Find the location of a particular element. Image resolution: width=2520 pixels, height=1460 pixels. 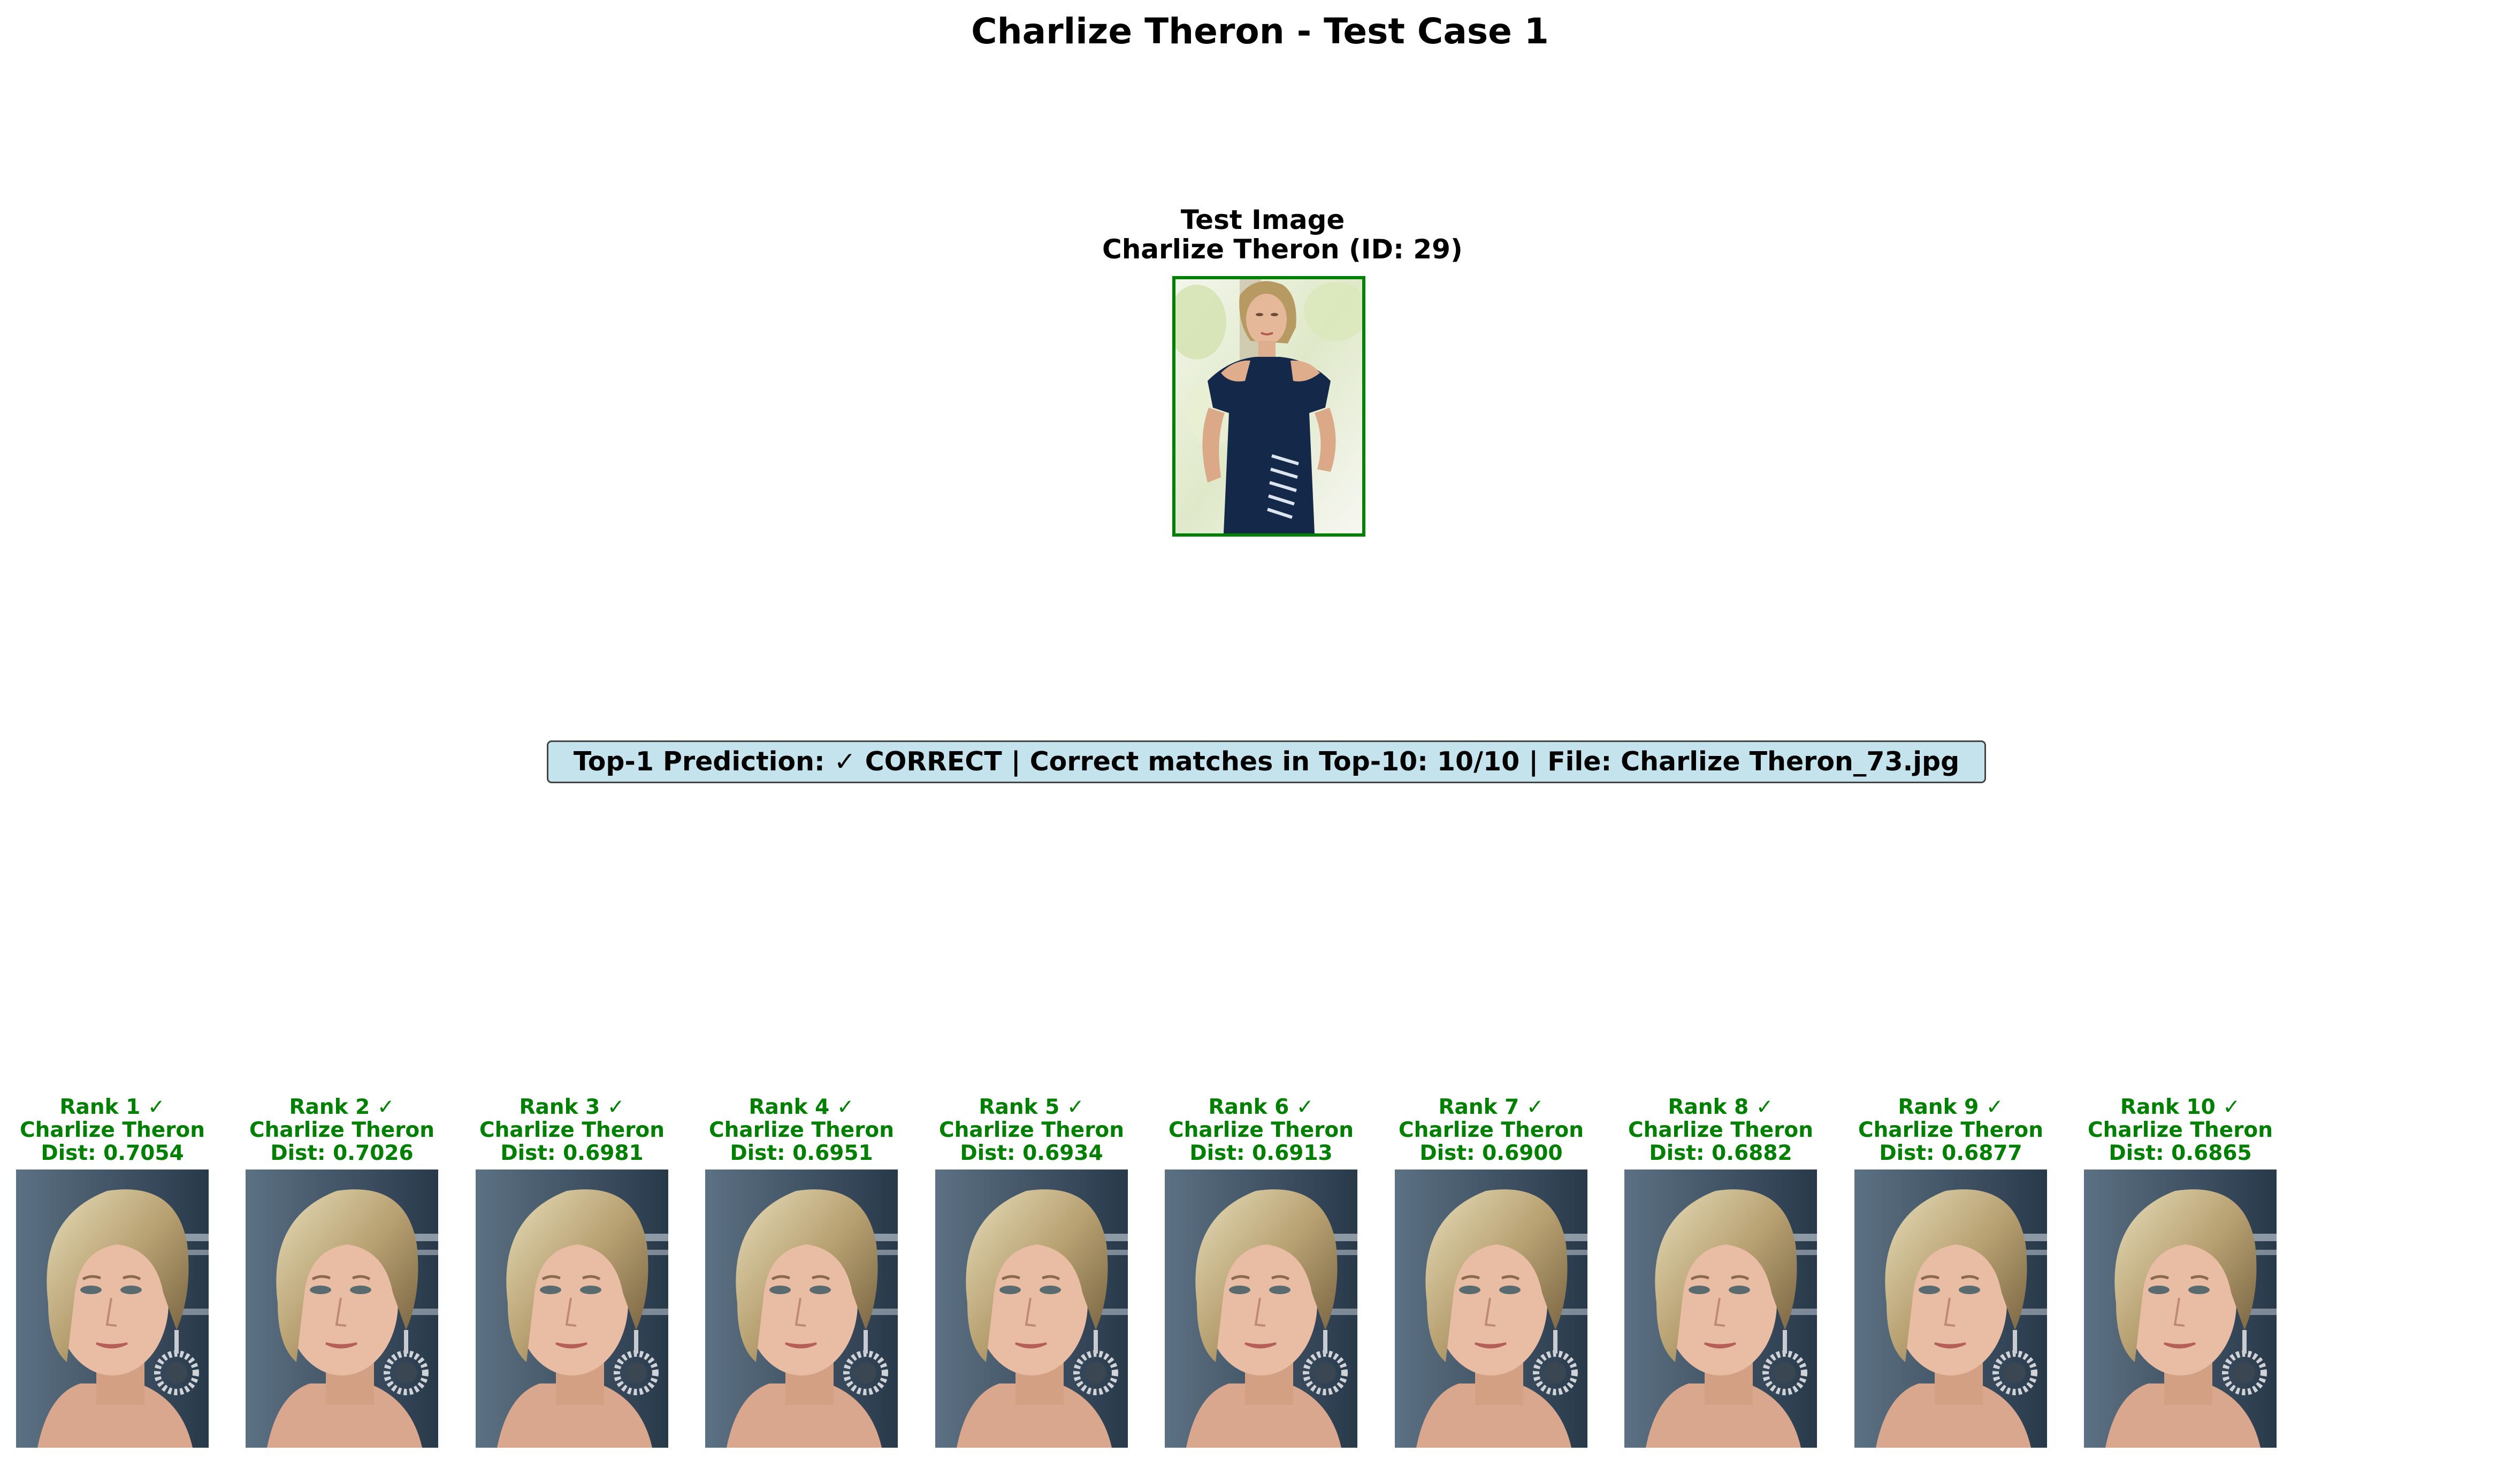

match-rank-1: Rank 1 ✓ Charlize Theron Dist: 0.7054 is located at coordinates (112, 1272).